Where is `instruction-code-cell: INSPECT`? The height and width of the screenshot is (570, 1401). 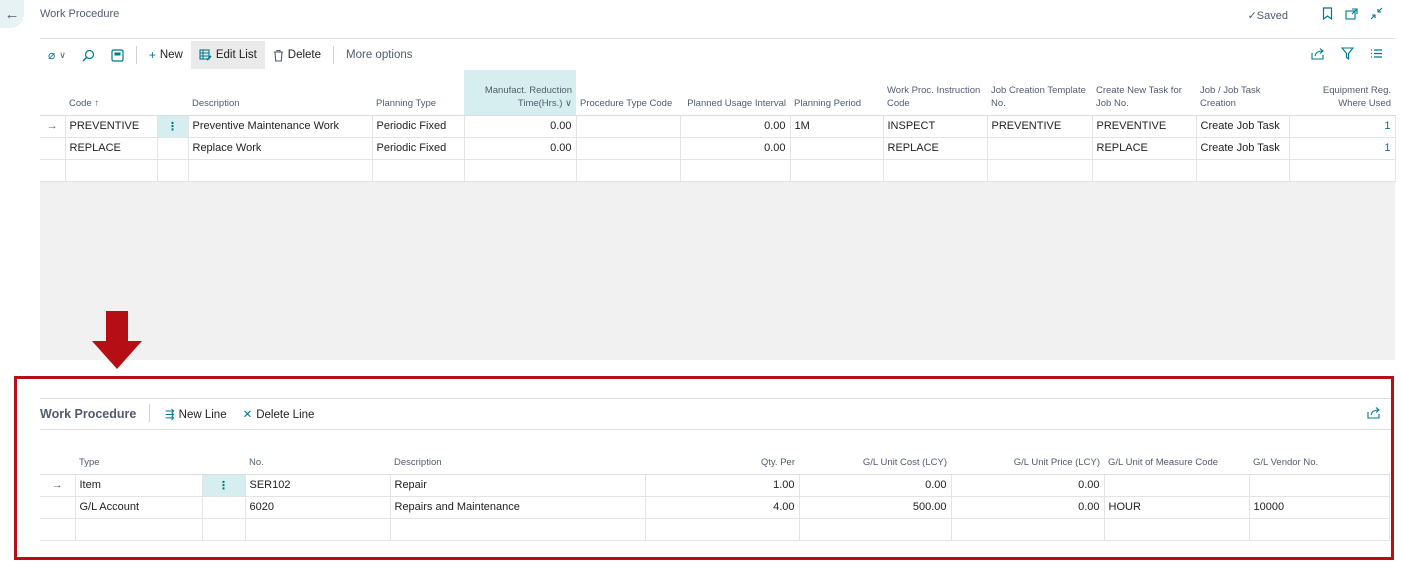 instruction-code-cell: INSPECT is located at coordinates (935, 126).